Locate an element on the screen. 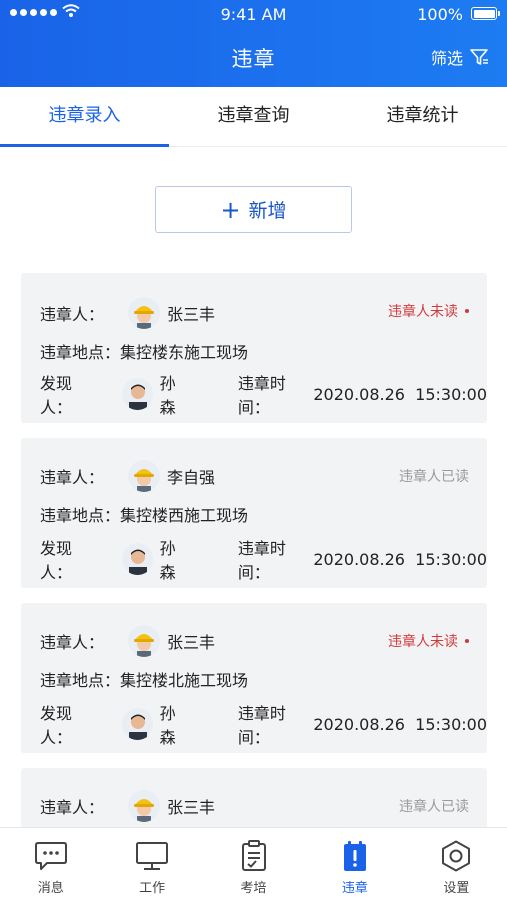 The width and height of the screenshot is (507, 900). nav-work: 工作 is located at coordinates (151, 864).